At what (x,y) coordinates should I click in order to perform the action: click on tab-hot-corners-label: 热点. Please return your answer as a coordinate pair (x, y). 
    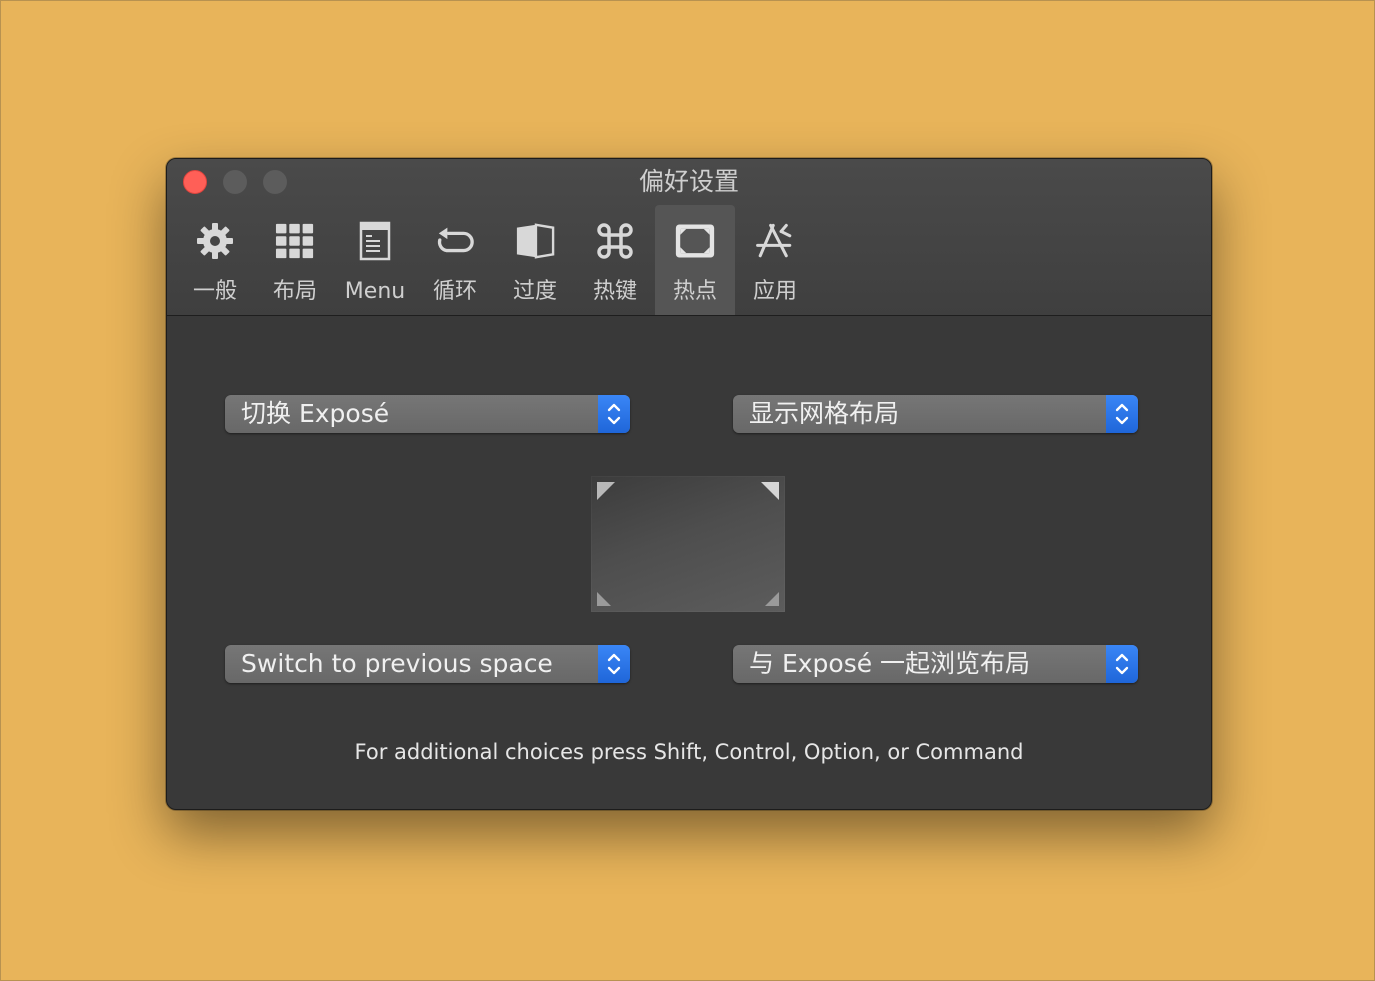
    Looking at the image, I should click on (694, 291).